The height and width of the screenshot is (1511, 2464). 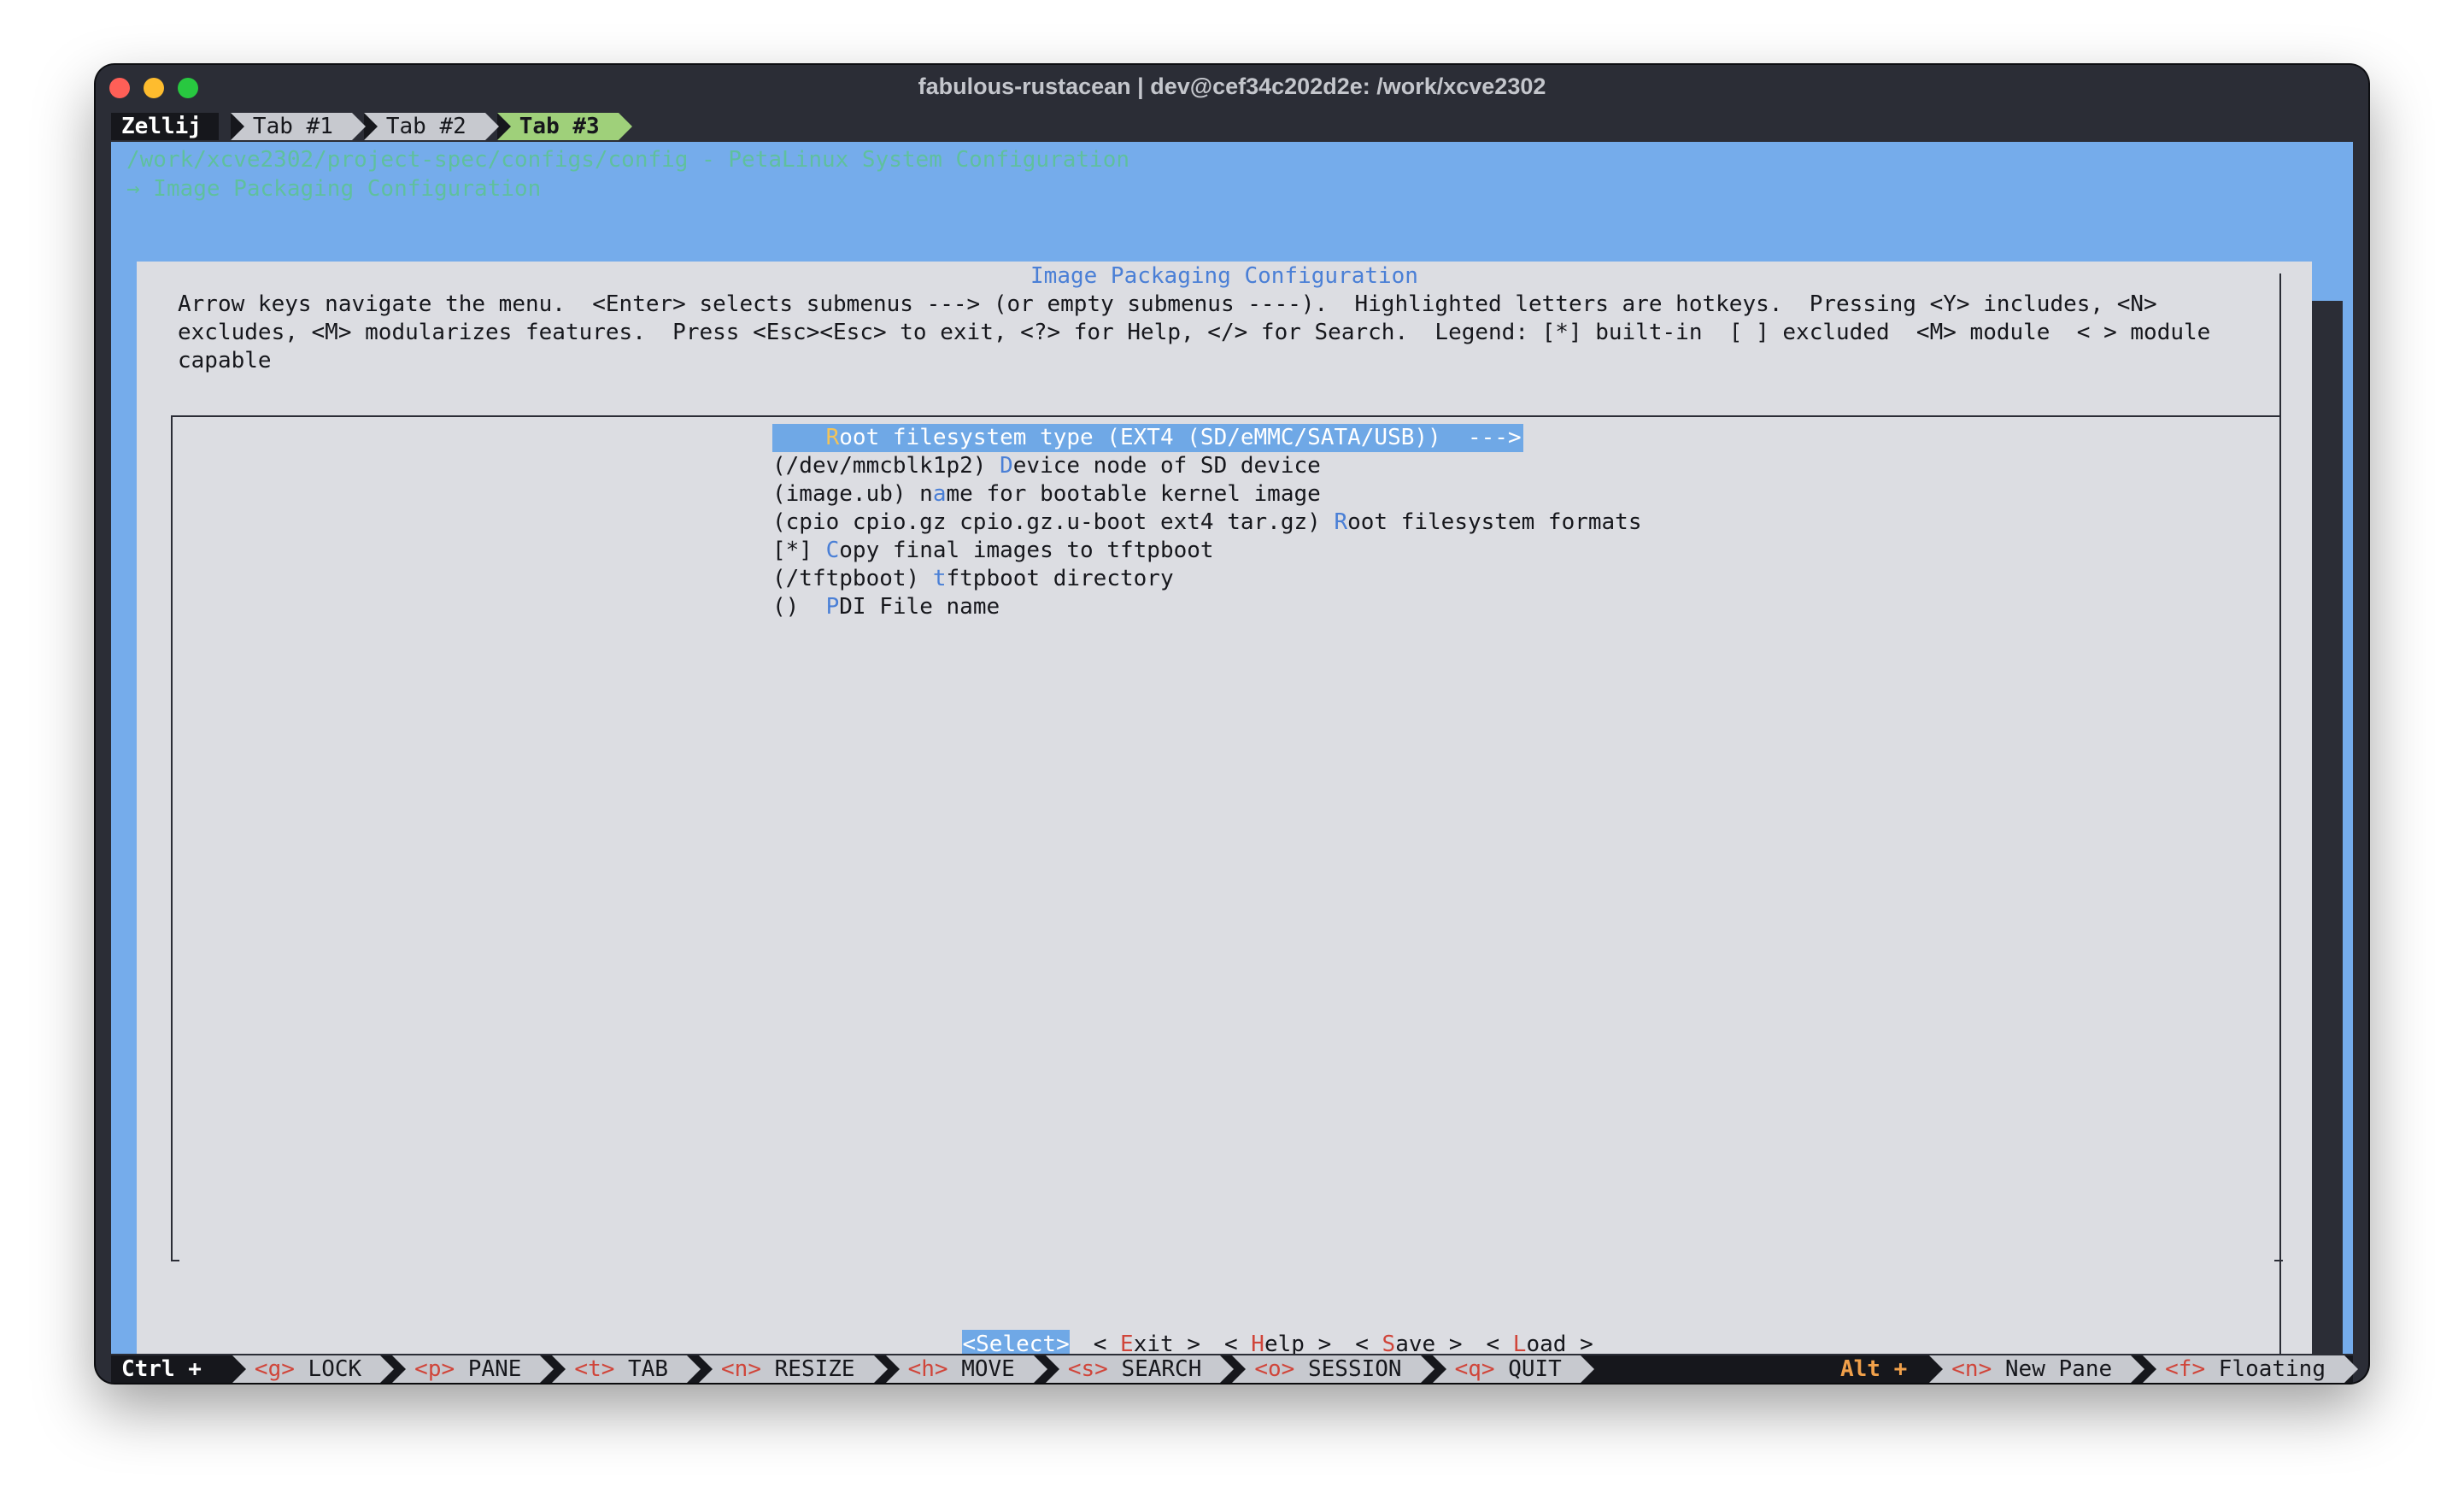 I want to click on item-hotkey: C, so click(x=832, y=550).